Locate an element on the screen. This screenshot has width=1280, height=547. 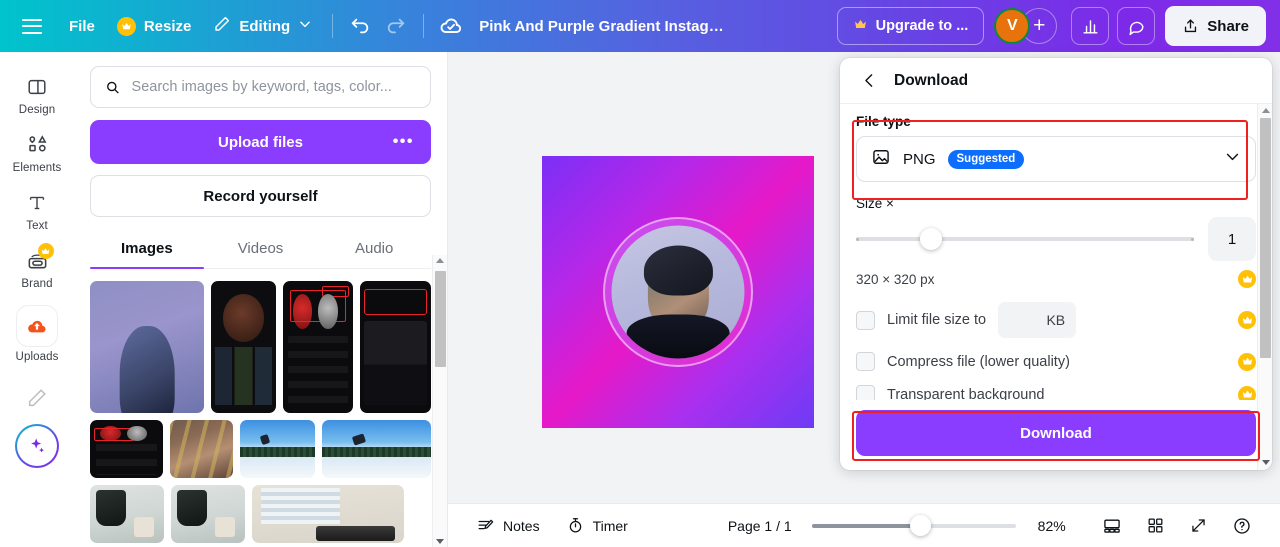
cloud-save-status-button is located at coordinates (451, 26).